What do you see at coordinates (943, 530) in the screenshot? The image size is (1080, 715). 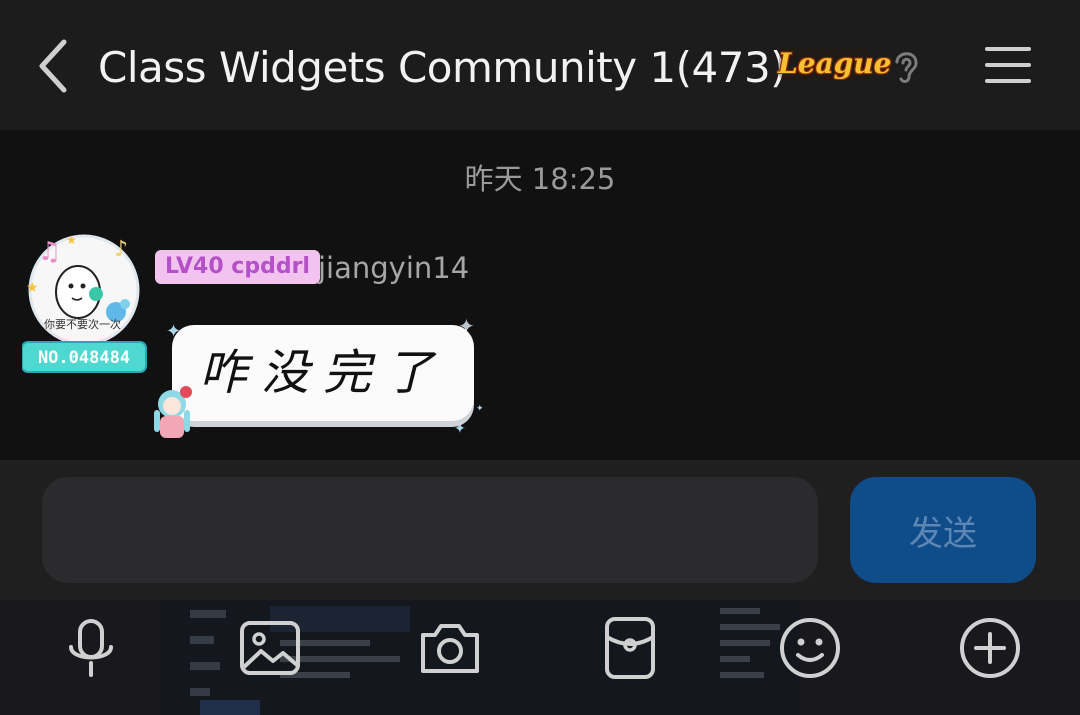 I see `send-button: 发送` at bounding box center [943, 530].